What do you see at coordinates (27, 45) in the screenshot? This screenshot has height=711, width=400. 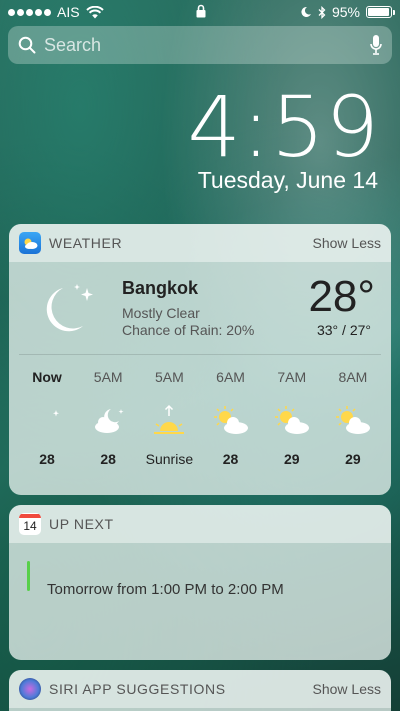 I see `search-icon` at bounding box center [27, 45].